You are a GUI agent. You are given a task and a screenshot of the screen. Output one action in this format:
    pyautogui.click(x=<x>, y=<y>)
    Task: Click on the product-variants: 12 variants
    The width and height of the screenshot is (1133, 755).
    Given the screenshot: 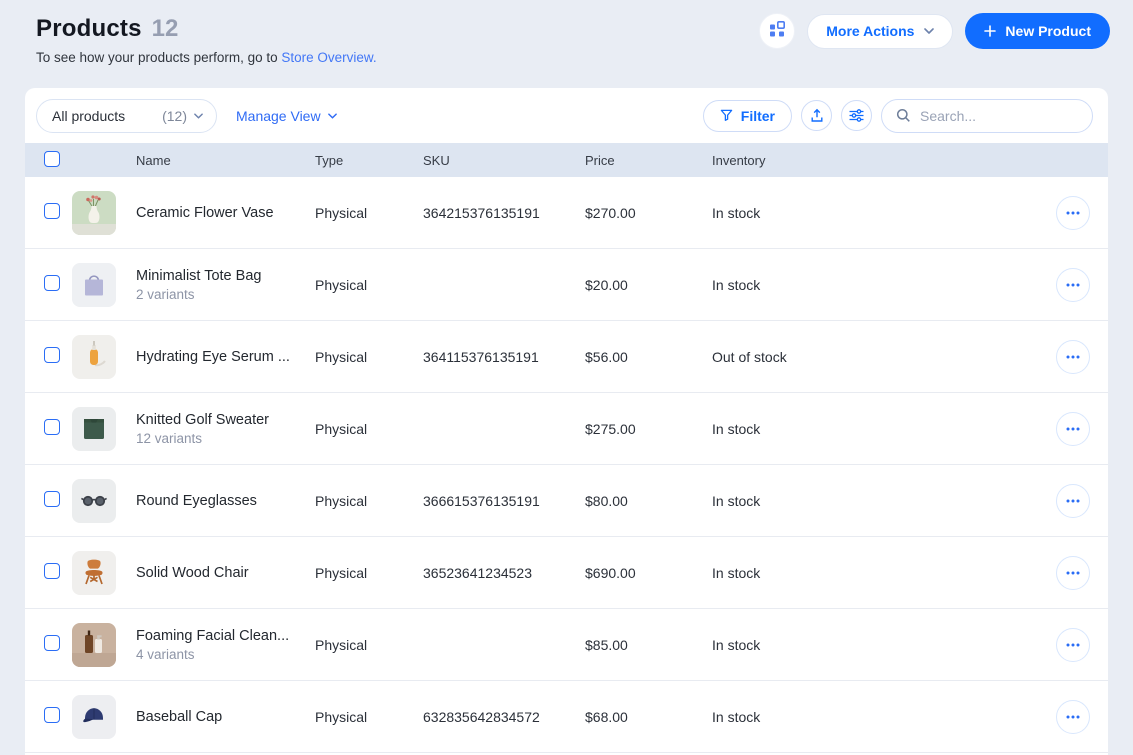 What is the action you would take?
    pyautogui.click(x=169, y=438)
    